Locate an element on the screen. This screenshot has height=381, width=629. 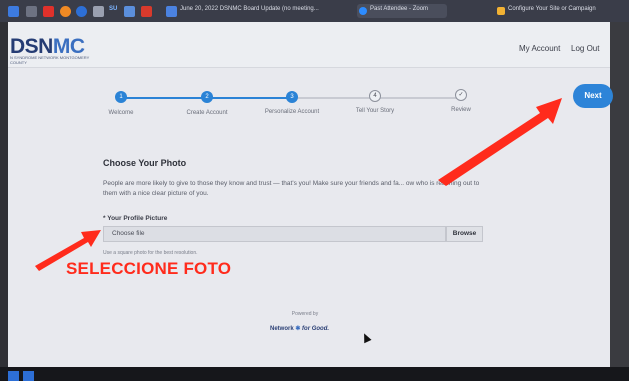
person-icon: ✱ is located at coordinates (298, 329).